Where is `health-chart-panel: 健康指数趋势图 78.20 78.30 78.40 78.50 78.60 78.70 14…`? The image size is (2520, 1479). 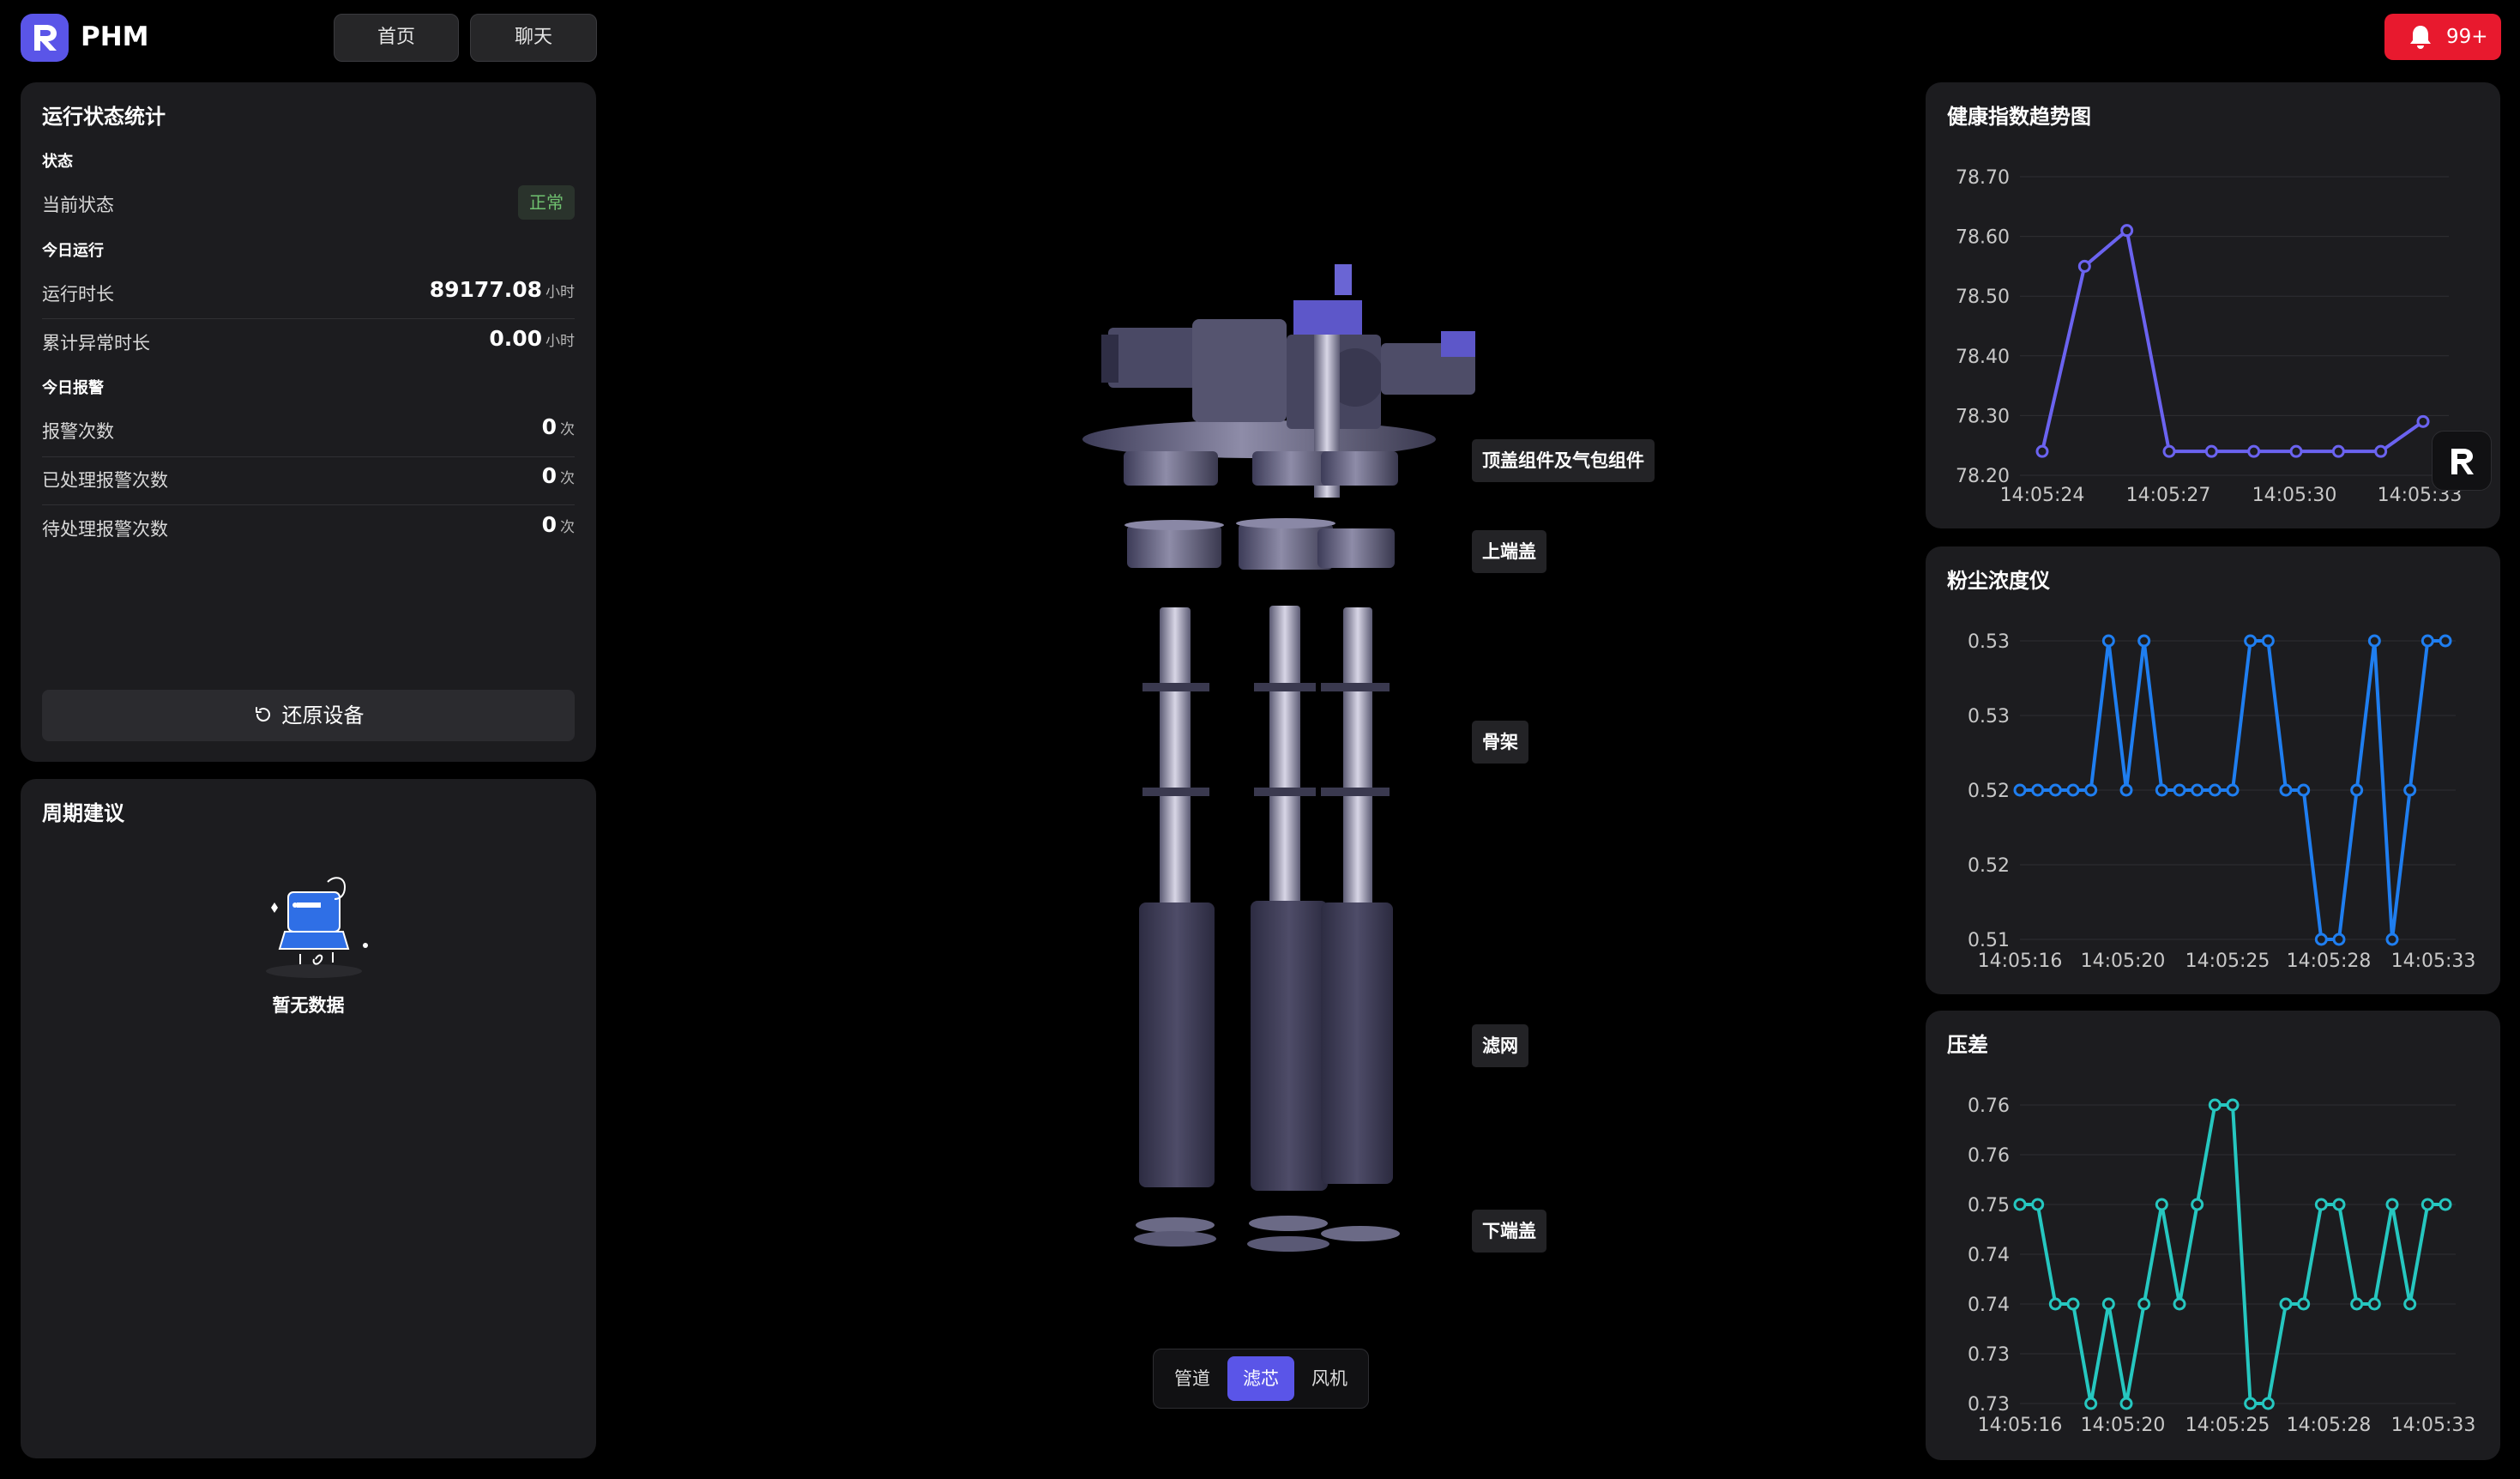 health-chart-panel: 健康指数趋势图 78.20 78.30 78.40 78.50 78.60 78.70 14… is located at coordinates (2213, 305).